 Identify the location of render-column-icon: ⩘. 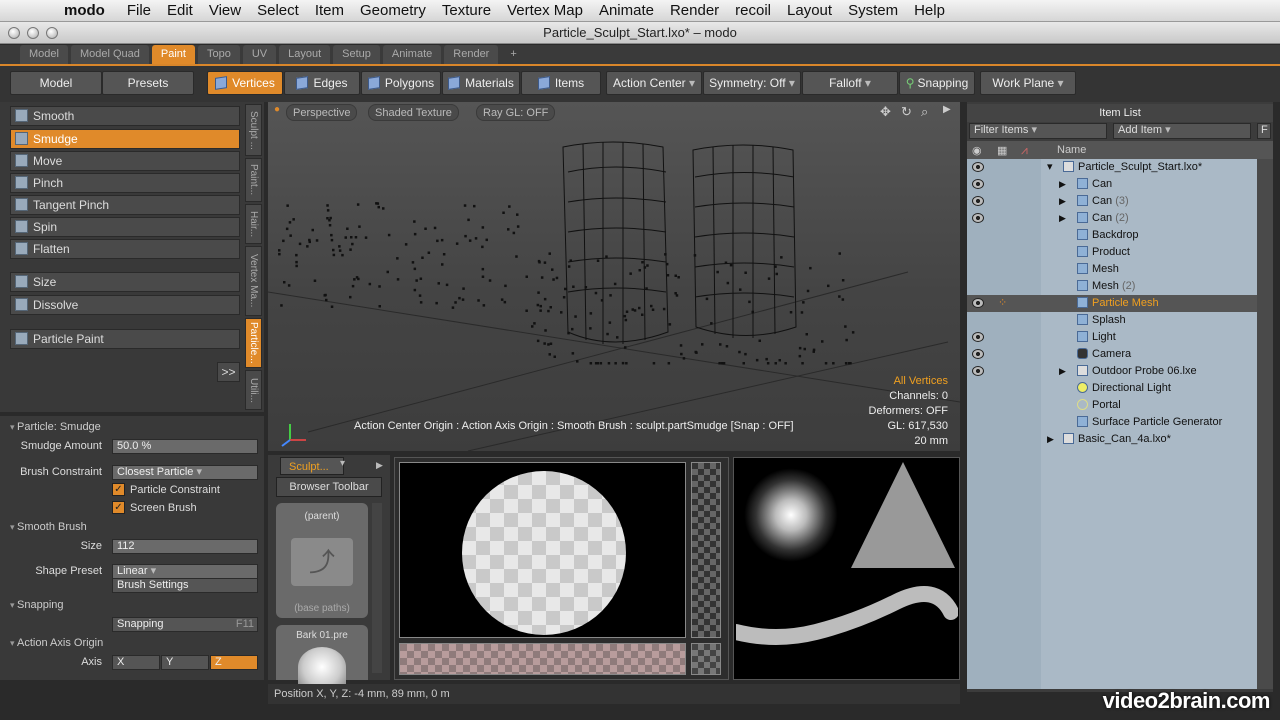
(1024, 150).